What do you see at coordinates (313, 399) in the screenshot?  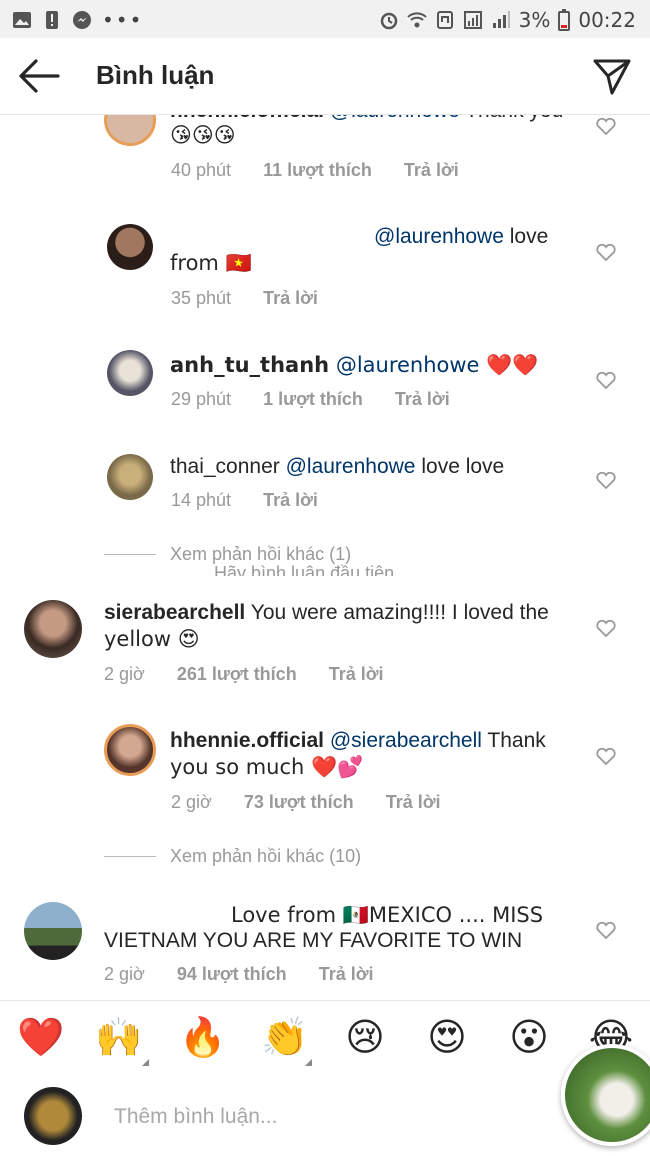 I see `comment-likes: 1 lượt thích` at bounding box center [313, 399].